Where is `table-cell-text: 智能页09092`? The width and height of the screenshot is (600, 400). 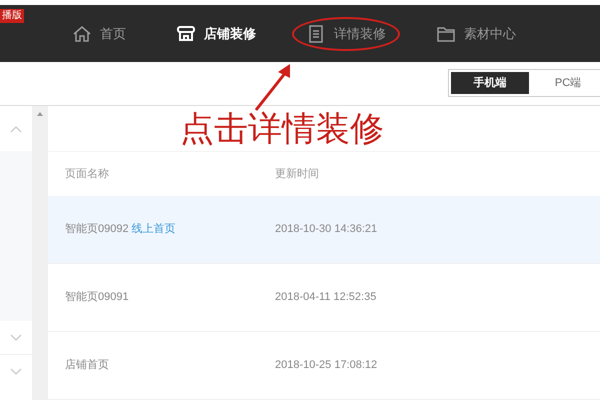
table-cell-text: 智能页09092 is located at coordinates (97, 230).